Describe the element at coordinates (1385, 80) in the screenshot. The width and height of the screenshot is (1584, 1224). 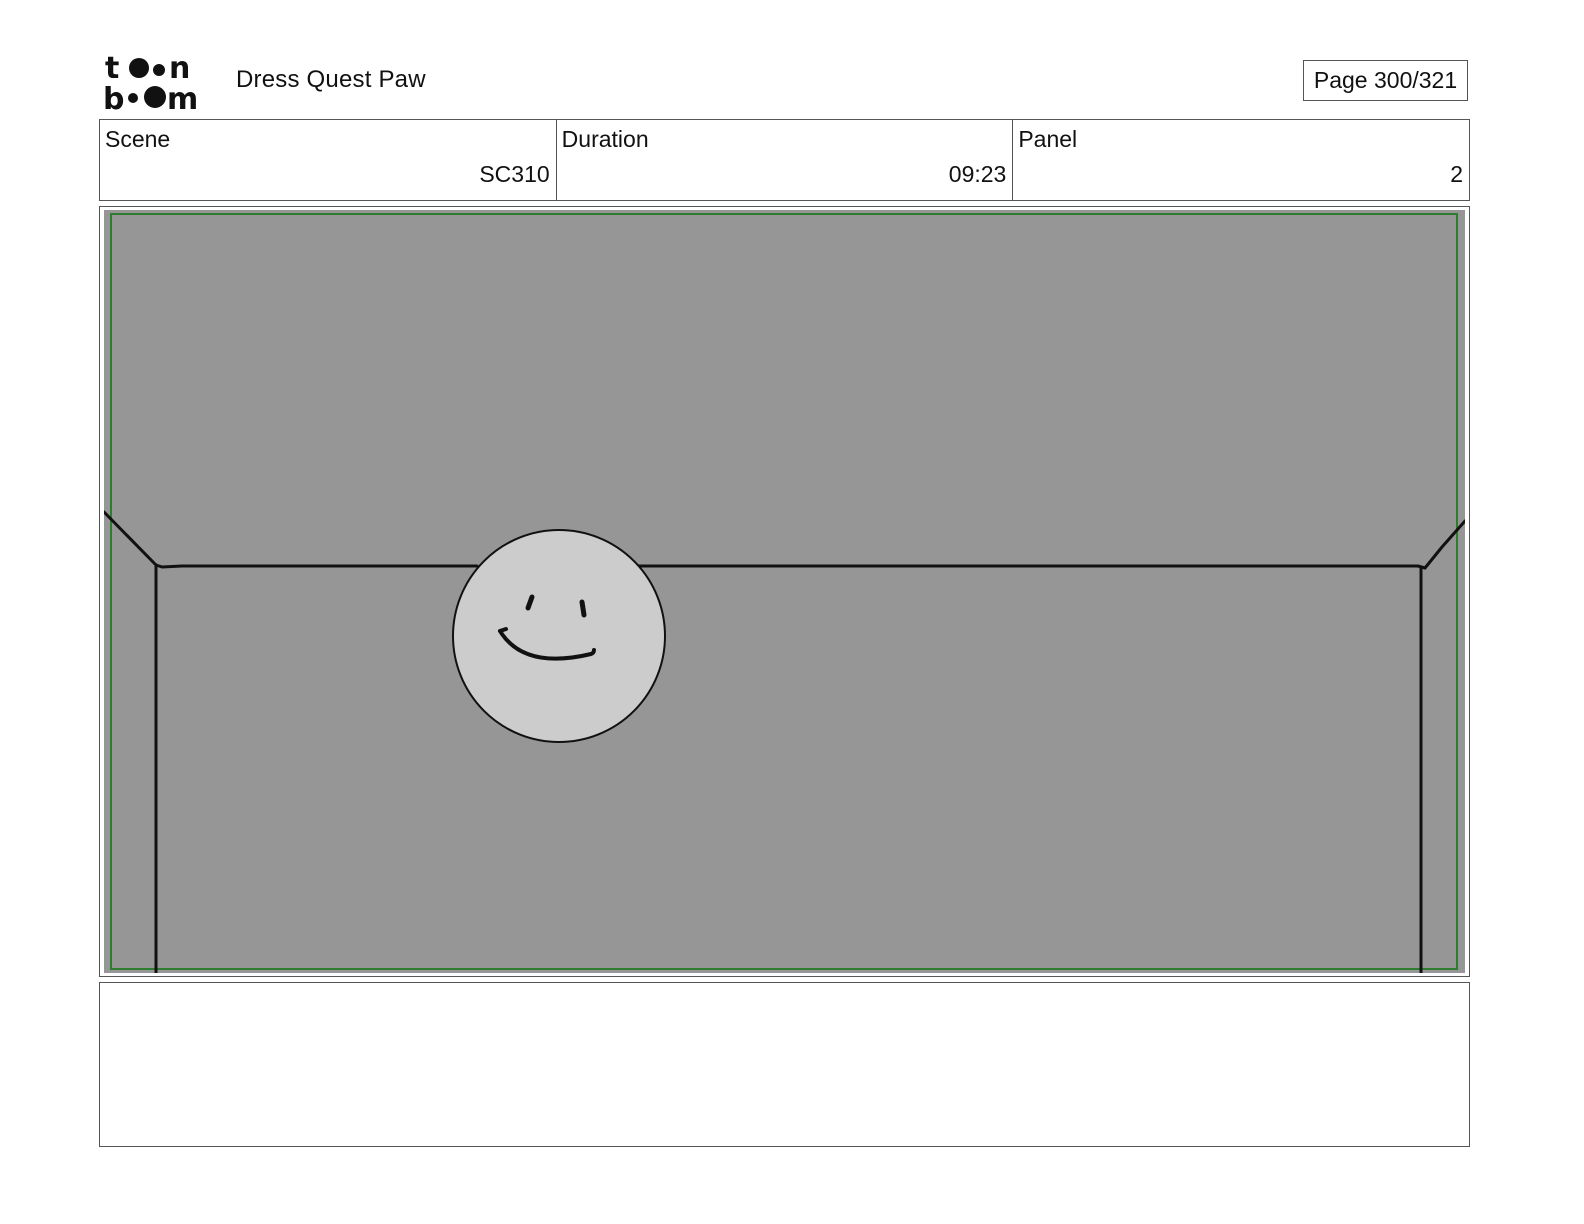
I see `page-indicator: Page 300/321` at that location.